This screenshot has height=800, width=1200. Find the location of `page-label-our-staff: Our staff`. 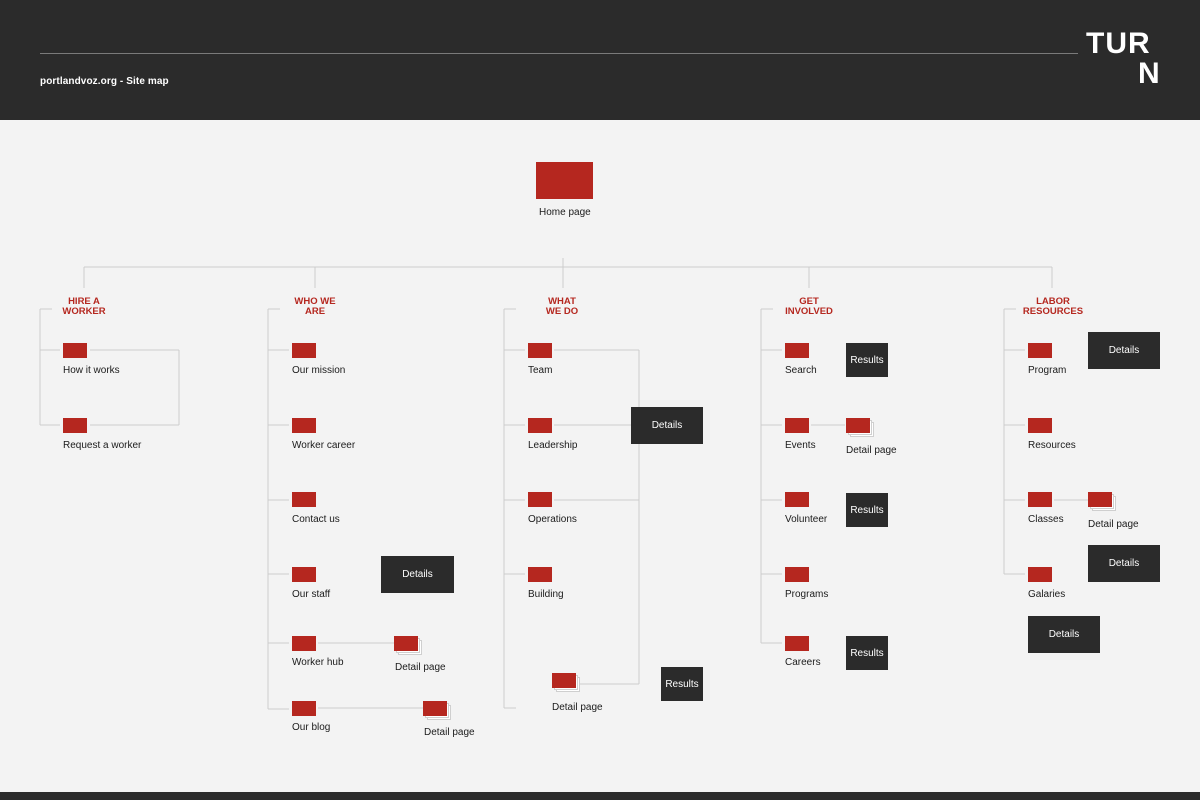

page-label-our-staff: Our staff is located at coordinates (311, 594).